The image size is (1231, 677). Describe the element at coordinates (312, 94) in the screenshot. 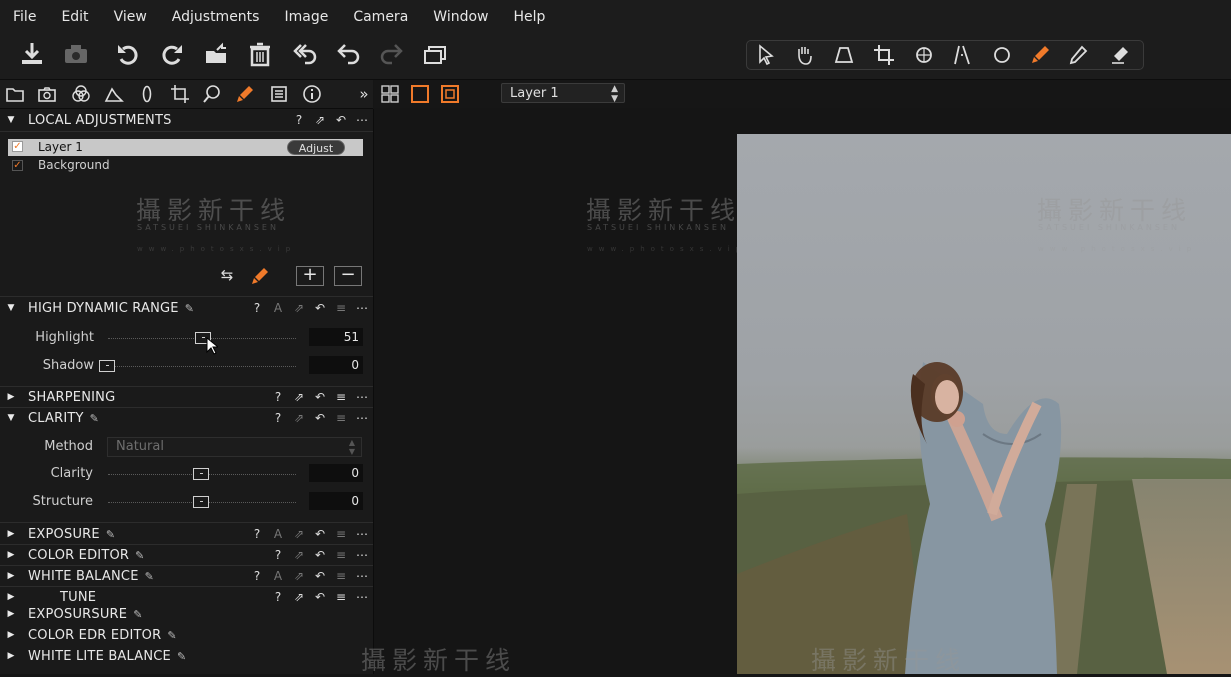

I see `info-tab-icon` at that location.